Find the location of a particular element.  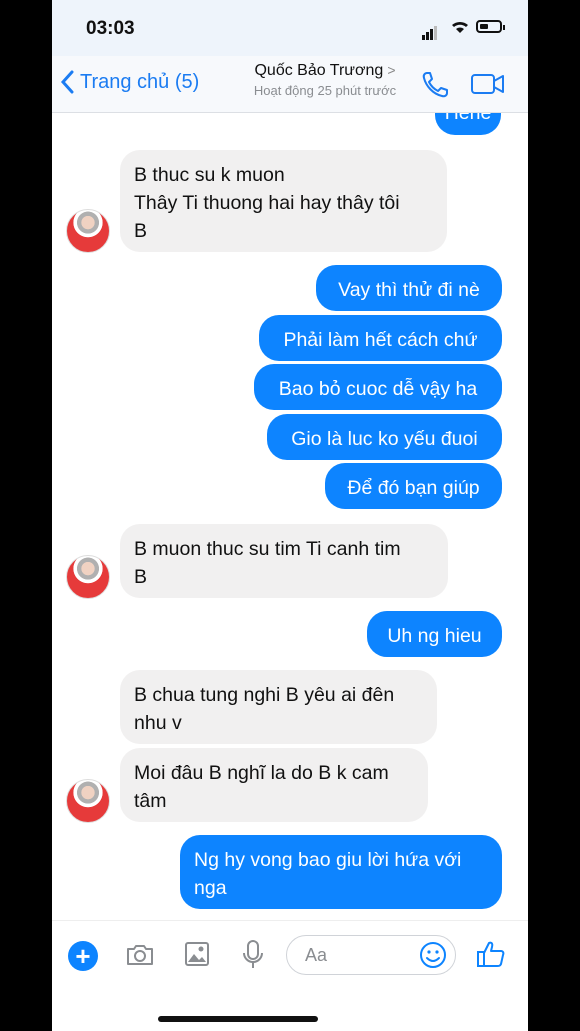

contact-info: Quốc Bảo Trương > Hoạt động 25 phút trước is located at coordinates (325, 80).